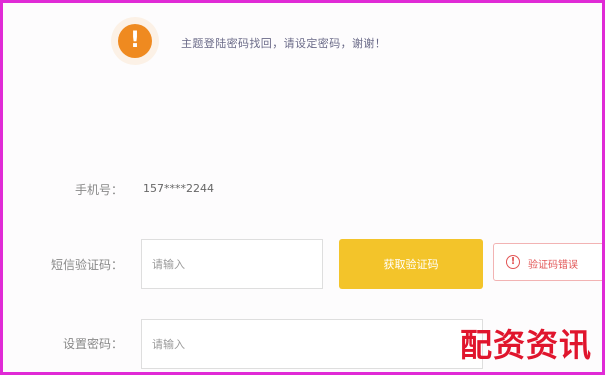 This screenshot has height=375, width=605. What do you see at coordinates (513, 262) in the screenshot?
I see `error-icon: !` at bounding box center [513, 262].